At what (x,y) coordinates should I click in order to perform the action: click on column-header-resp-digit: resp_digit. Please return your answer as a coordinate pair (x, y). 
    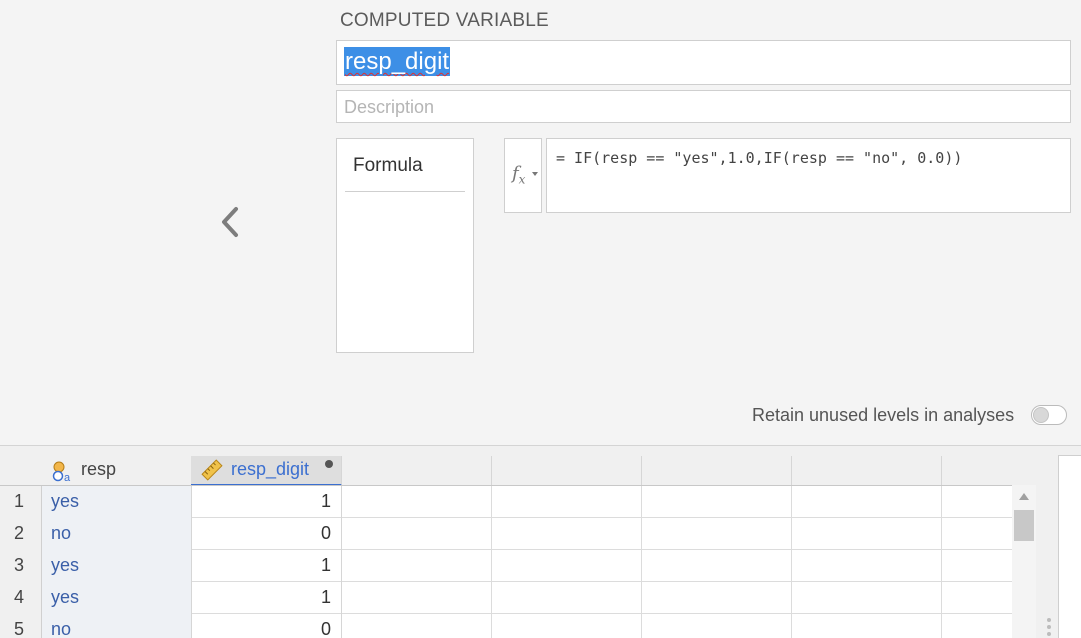
    Looking at the image, I should click on (266, 471).